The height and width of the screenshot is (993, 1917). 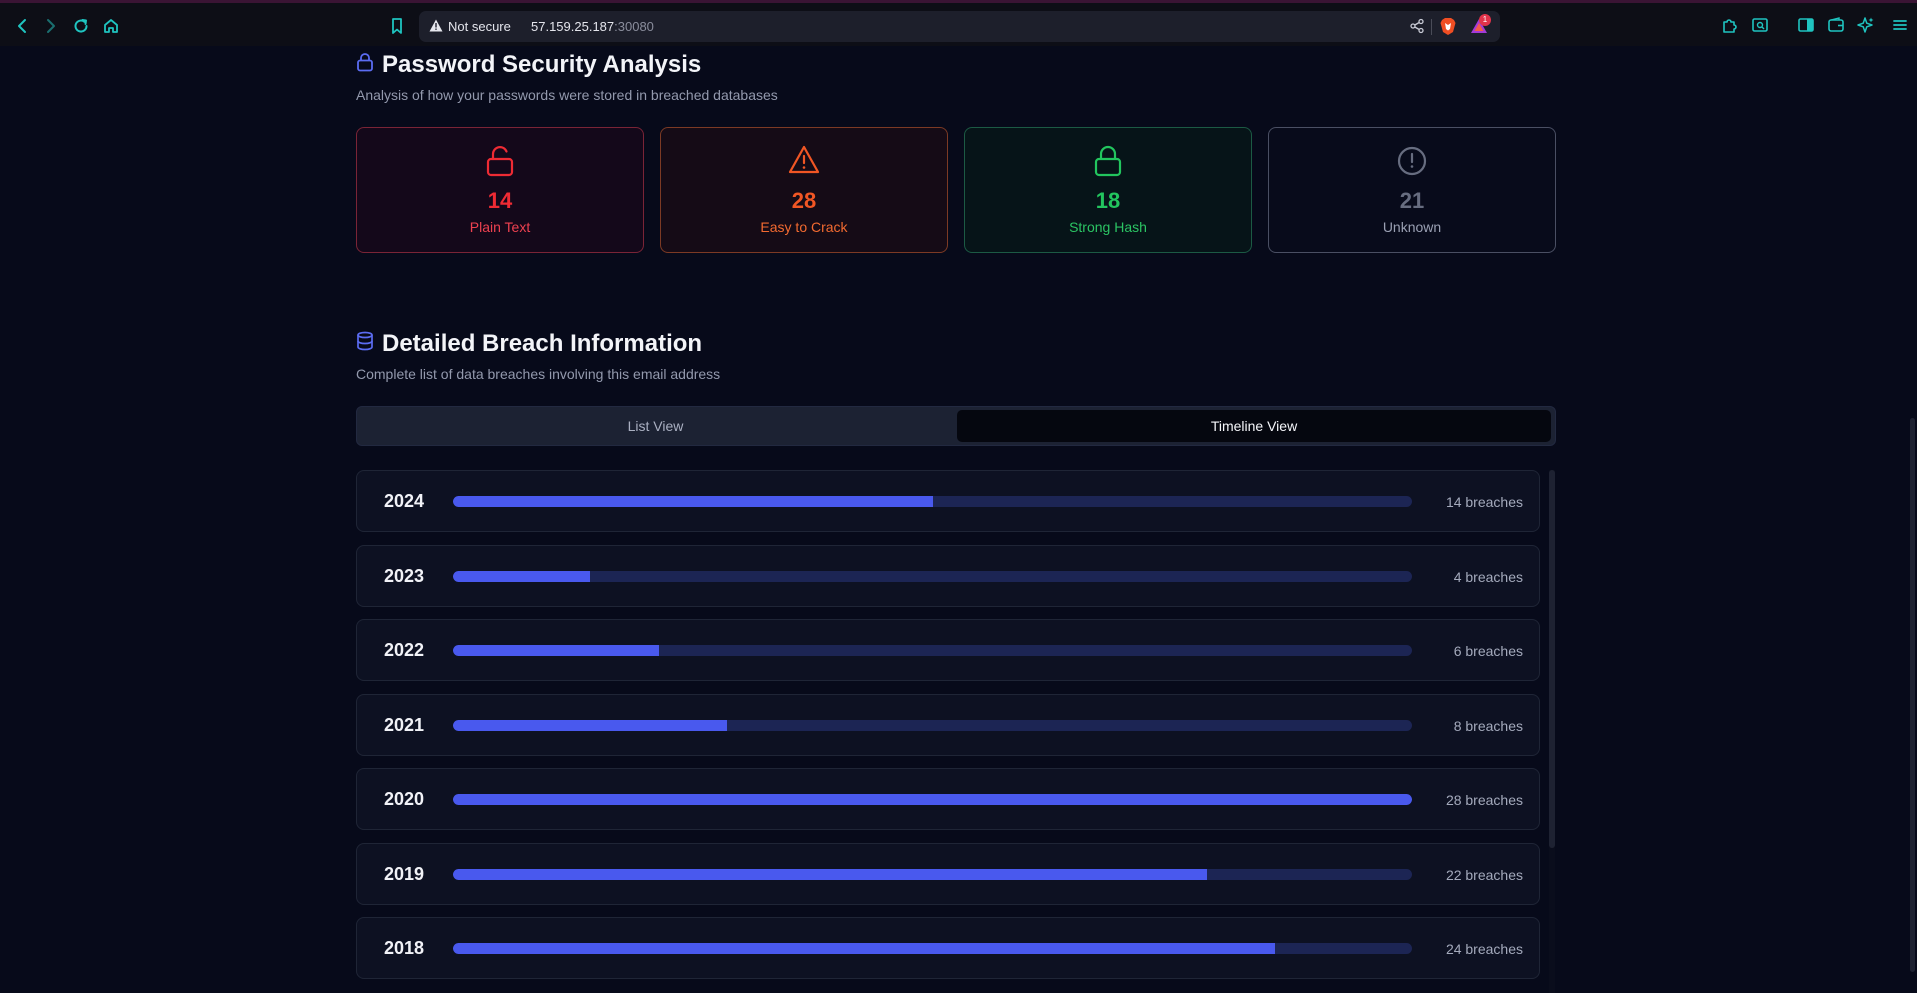 What do you see at coordinates (1730, 25) in the screenshot?
I see `extensions-icon` at bounding box center [1730, 25].